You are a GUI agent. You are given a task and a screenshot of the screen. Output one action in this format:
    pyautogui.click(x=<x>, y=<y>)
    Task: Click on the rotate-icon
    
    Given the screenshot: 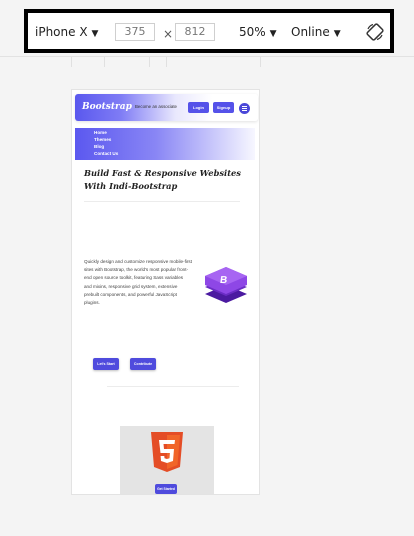 What is the action you would take?
    pyautogui.click(x=375, y=32)
    